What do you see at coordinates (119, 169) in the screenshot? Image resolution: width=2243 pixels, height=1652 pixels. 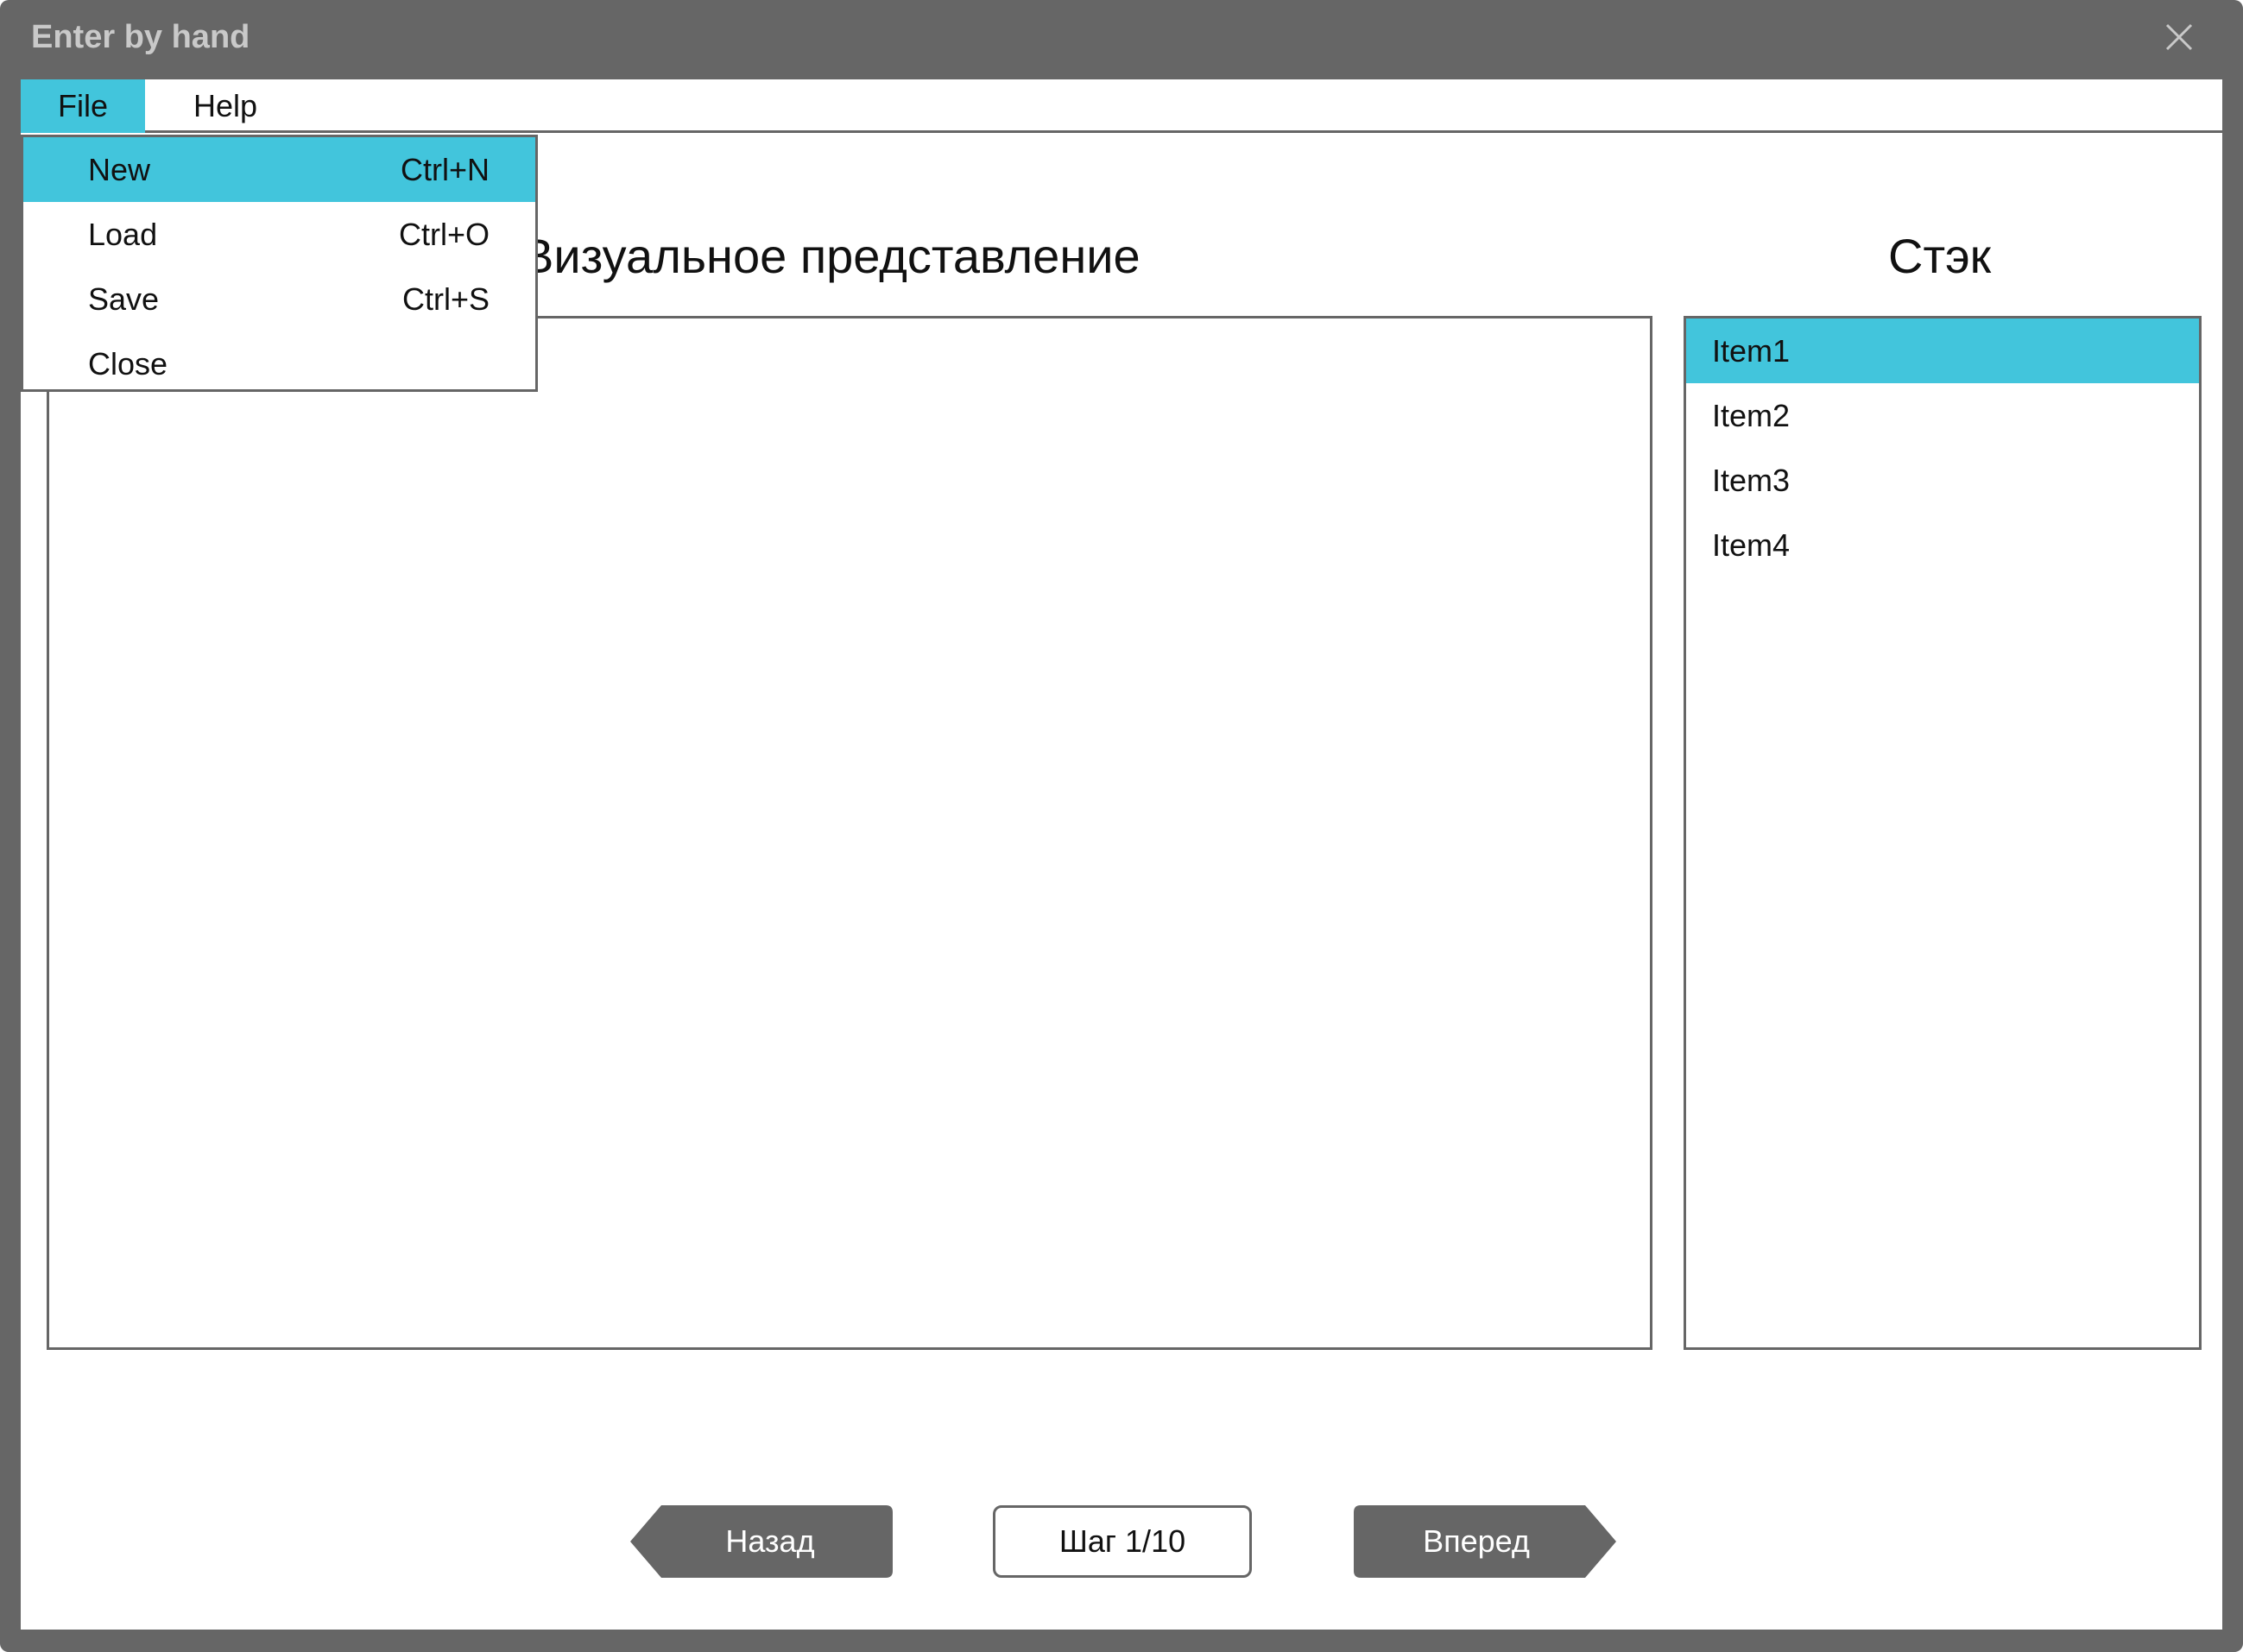 I see `menu-item-label: New` at bounding box center [119, 169].